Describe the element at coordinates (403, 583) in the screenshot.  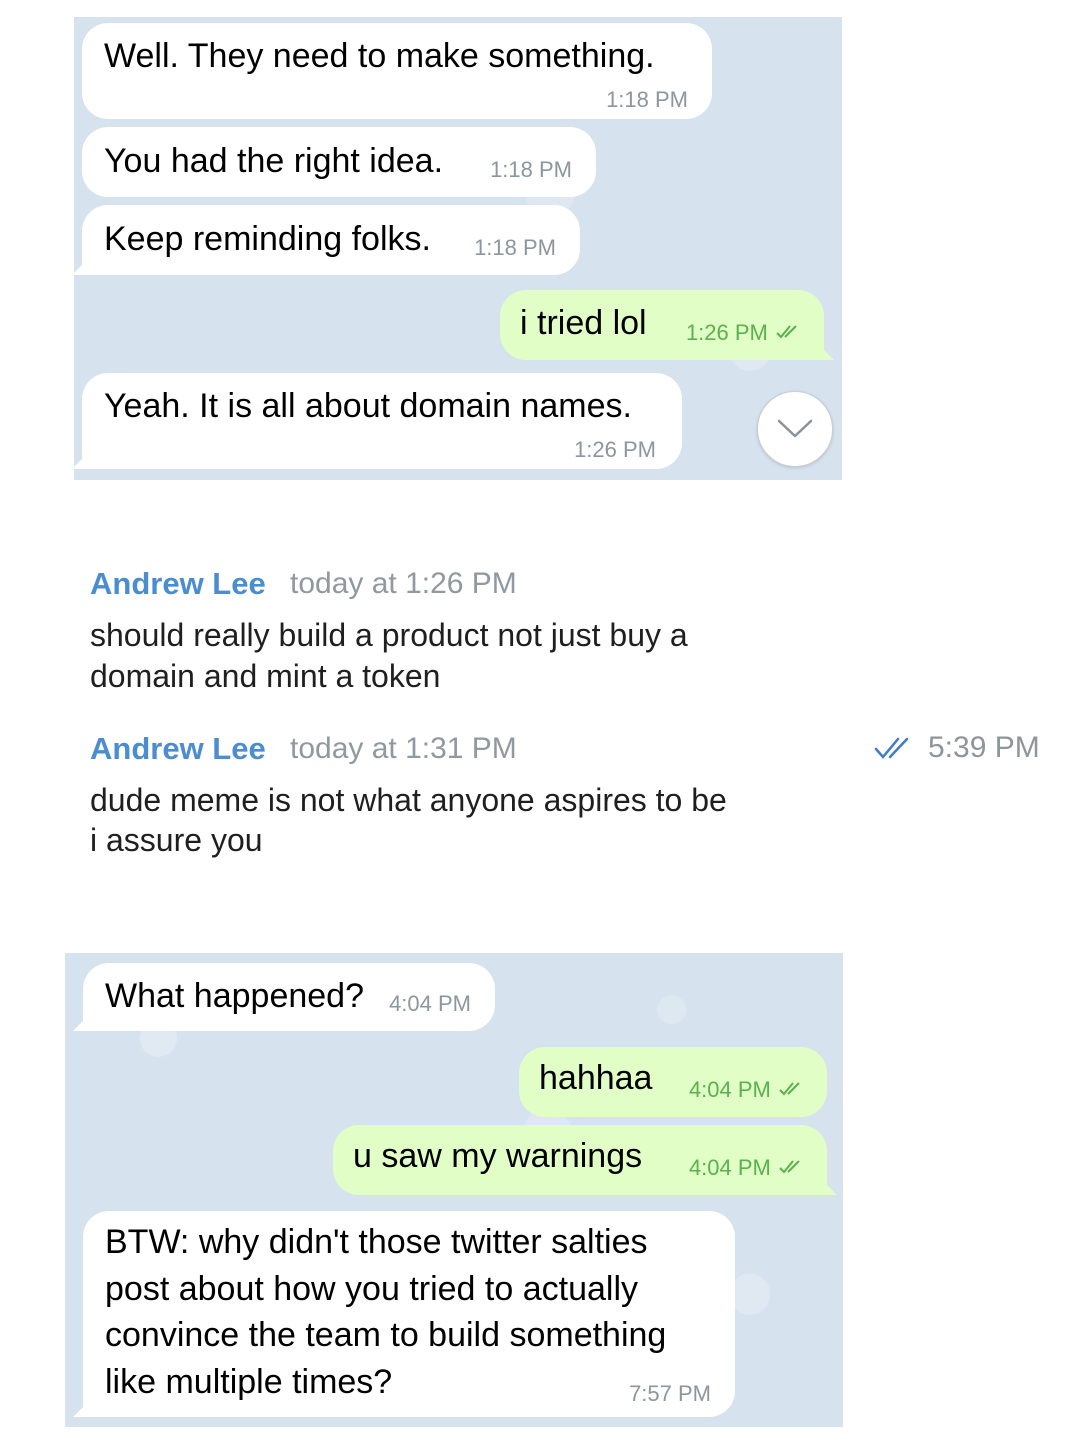
I see `post-timestamp: today at 1:26 PM` at that location.